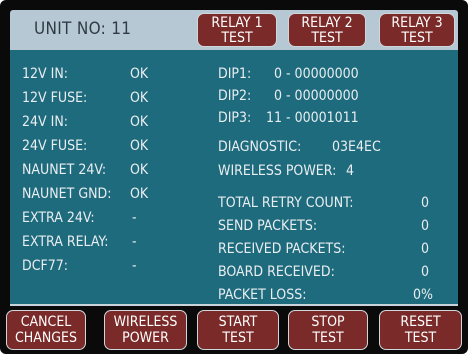  Describe the element at coordinates (420, 322) in the screenshot. I see `button-label: RESET` at that location.